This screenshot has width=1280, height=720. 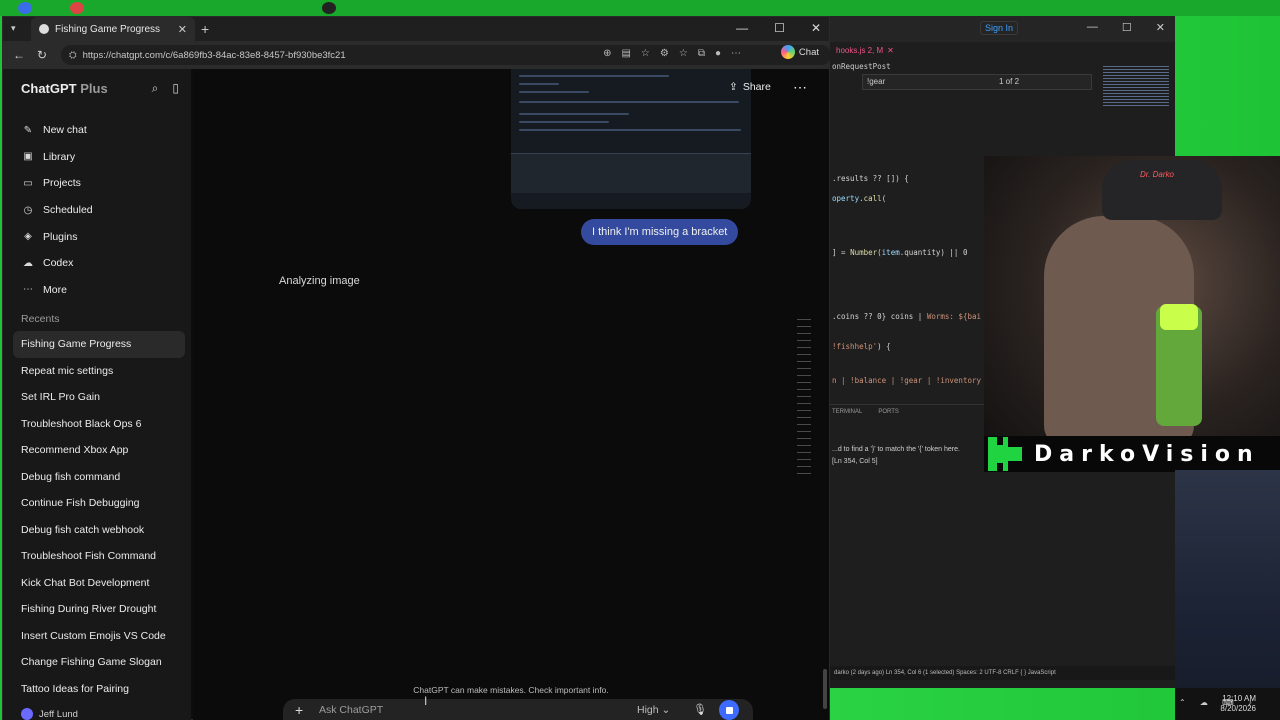 I want to click on plugins-icon: ◈, so click(x=28, y=237).